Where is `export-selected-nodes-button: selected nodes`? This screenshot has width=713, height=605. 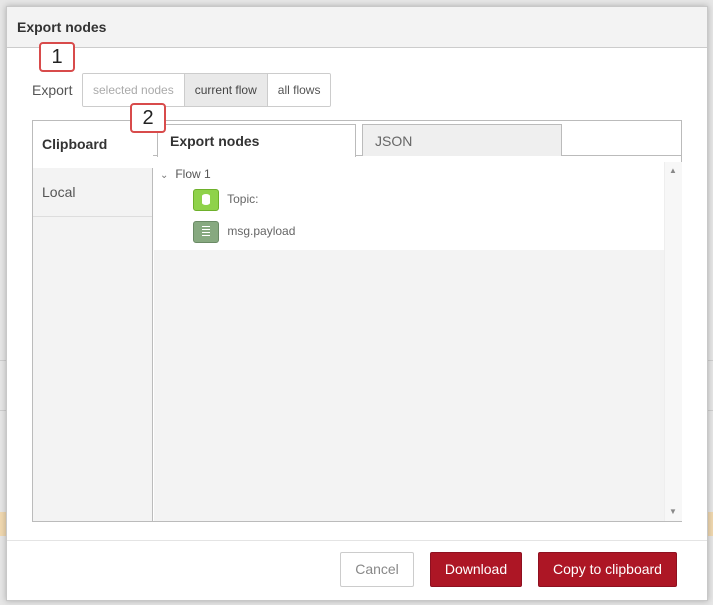 export-selected-nodes-button: selected nodes is located at coordinates (134, 90).